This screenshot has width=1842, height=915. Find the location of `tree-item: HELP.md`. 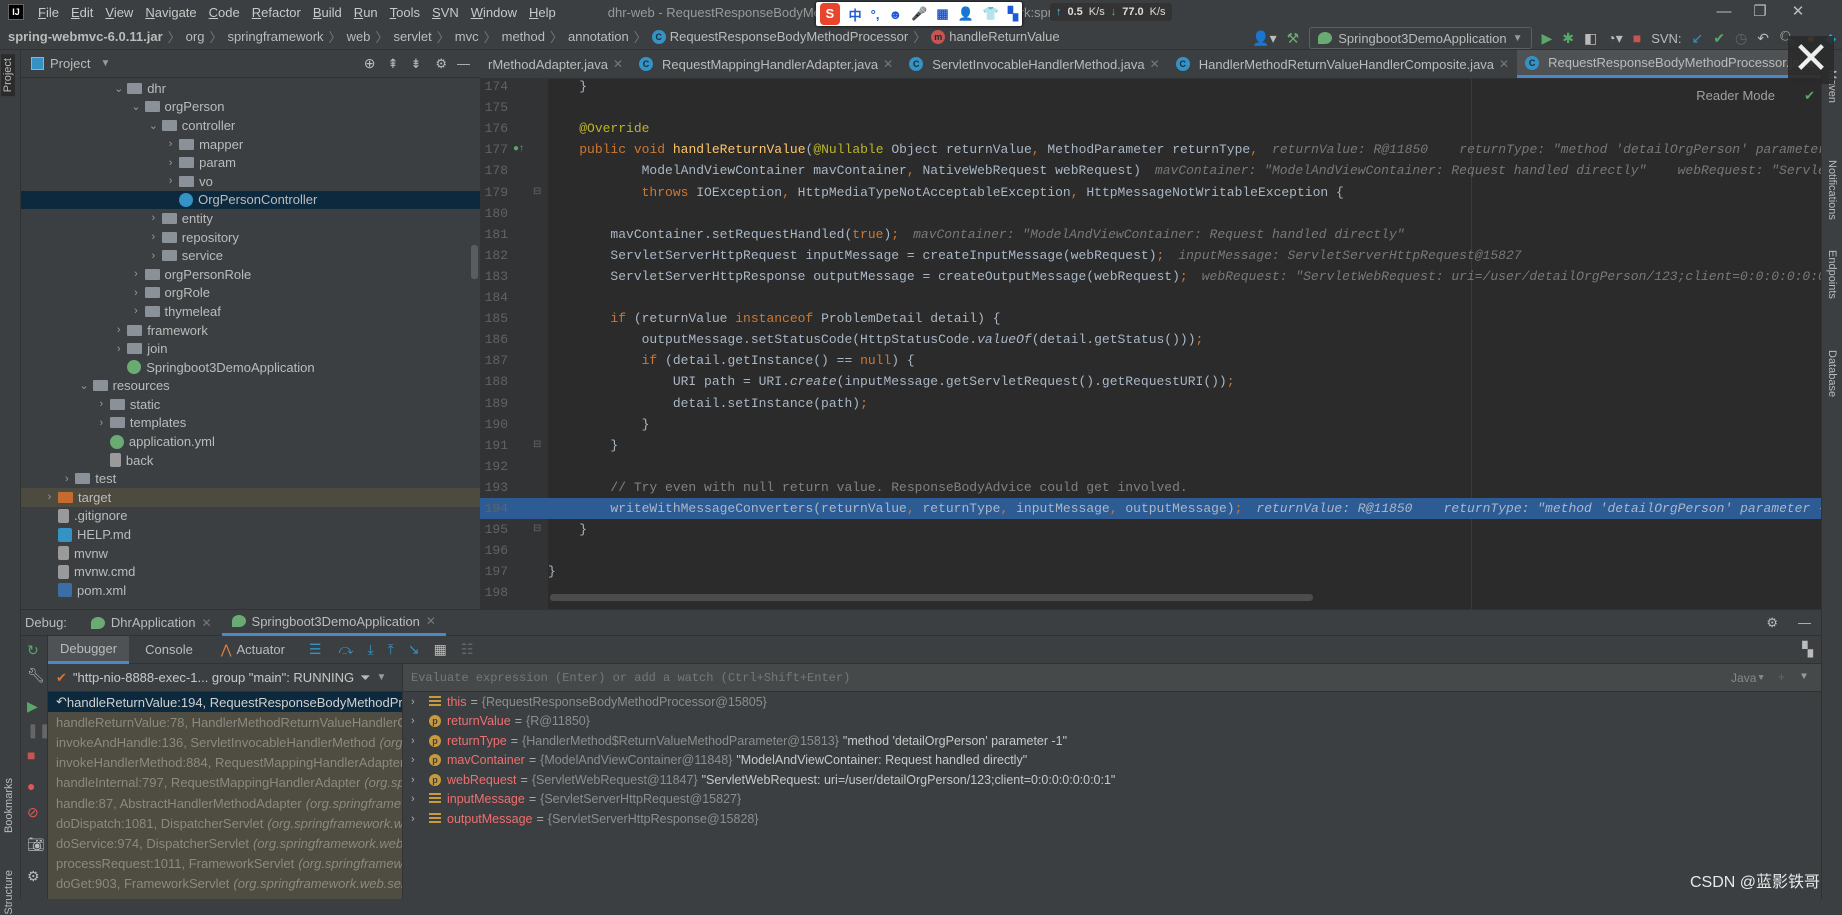

tree-item: HELP.md is located at coordinates (250, 534).